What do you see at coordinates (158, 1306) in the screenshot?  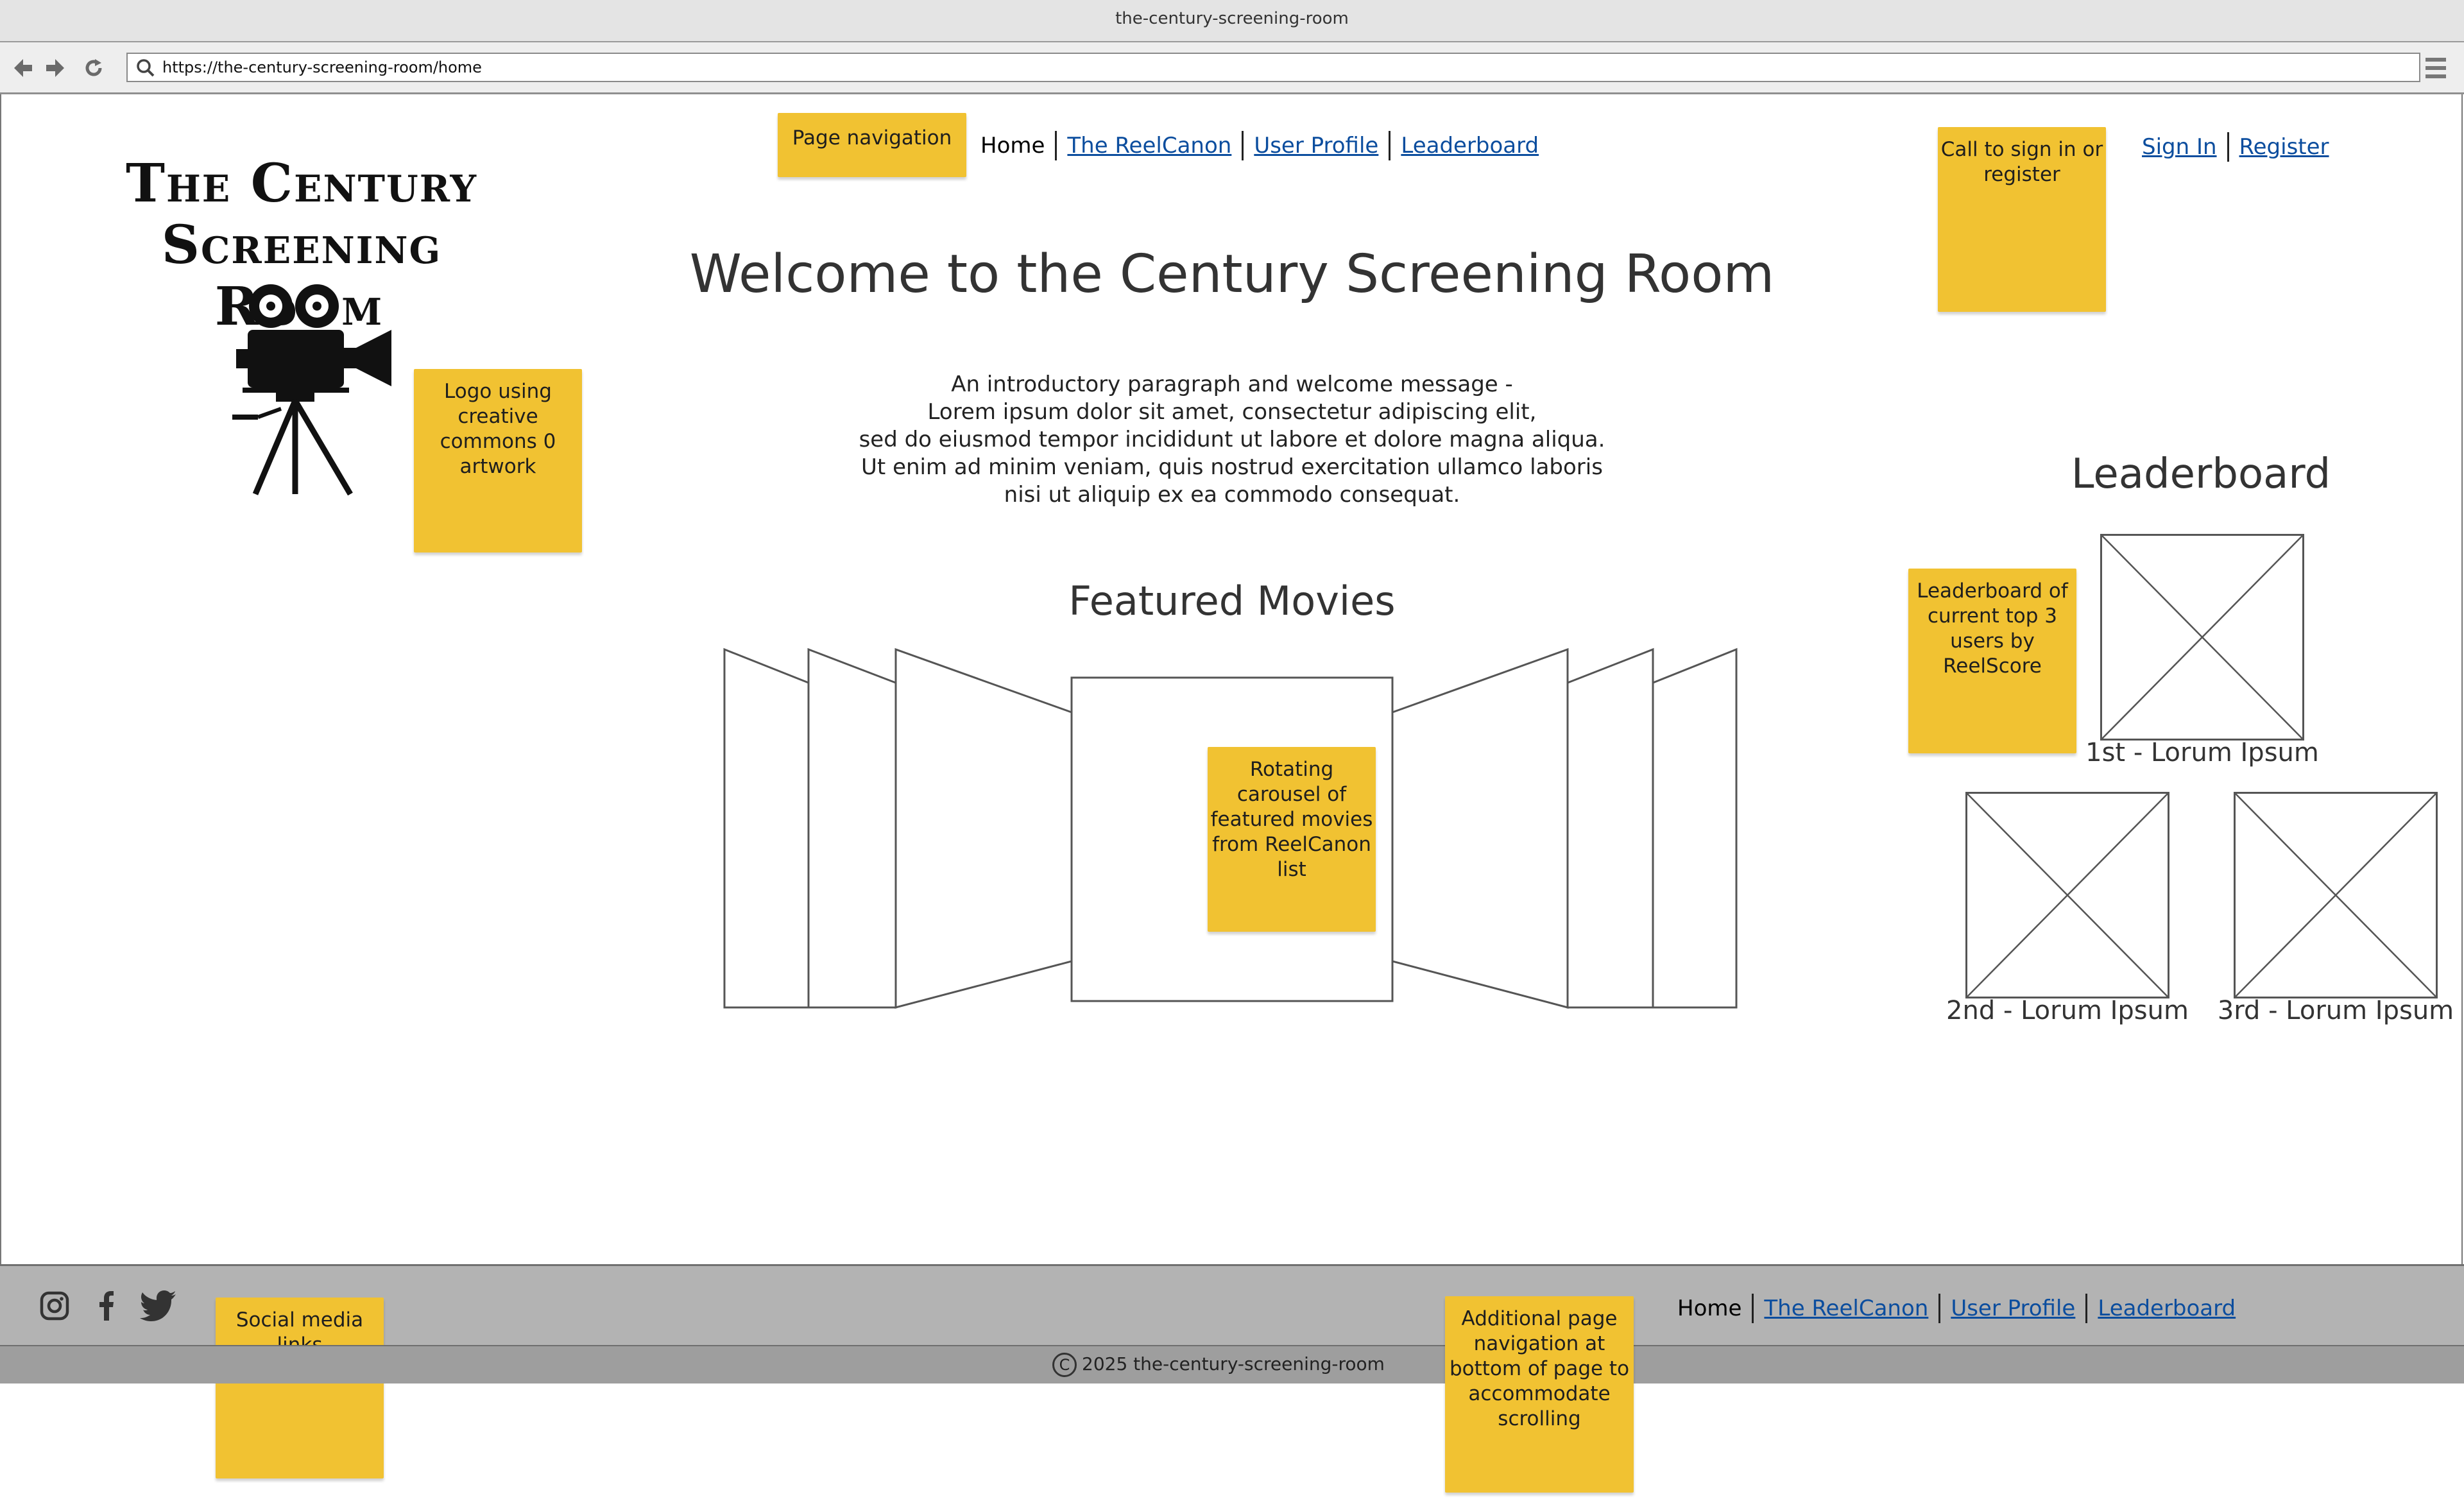 I see `twitter-icon` at bounding box center [158, 1306].